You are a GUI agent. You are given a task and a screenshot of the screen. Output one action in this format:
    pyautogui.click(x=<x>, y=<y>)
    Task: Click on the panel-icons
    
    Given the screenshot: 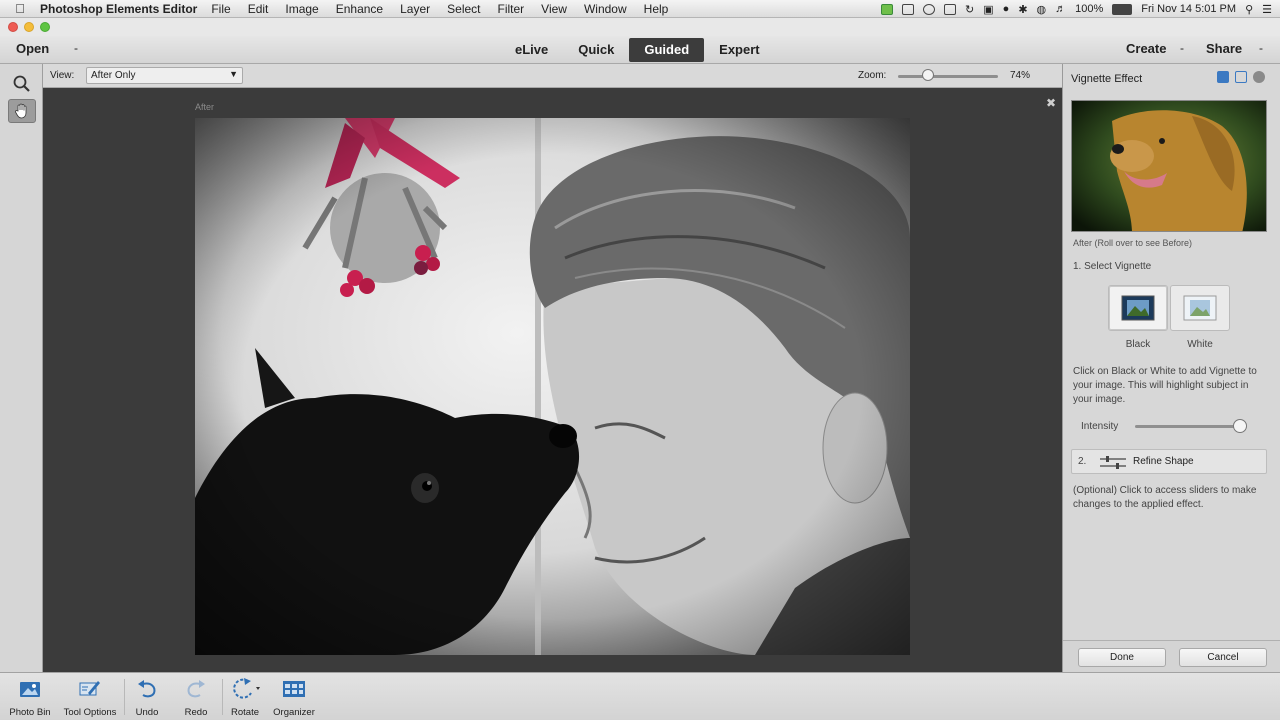 What is the action you would take?
    pyautogui.click(x=1241, y=77)
    